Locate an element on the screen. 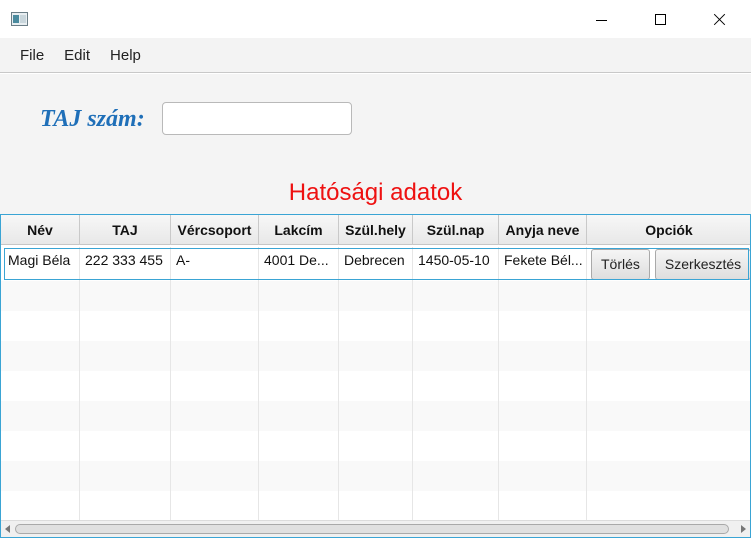 The height and width of the screenshot is (538, 751). column-header-taj: TAJ is located at coordinates (125, 230).